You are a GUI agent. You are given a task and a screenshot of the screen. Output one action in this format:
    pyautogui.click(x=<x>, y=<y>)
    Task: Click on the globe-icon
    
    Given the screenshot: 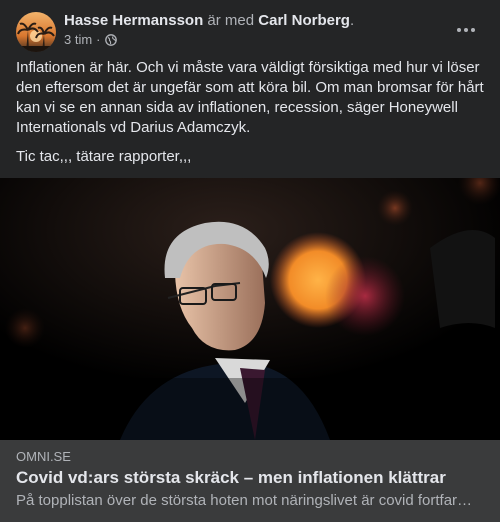 What is the action you would take?
    pyautogui.click(x=110, y=40)
    